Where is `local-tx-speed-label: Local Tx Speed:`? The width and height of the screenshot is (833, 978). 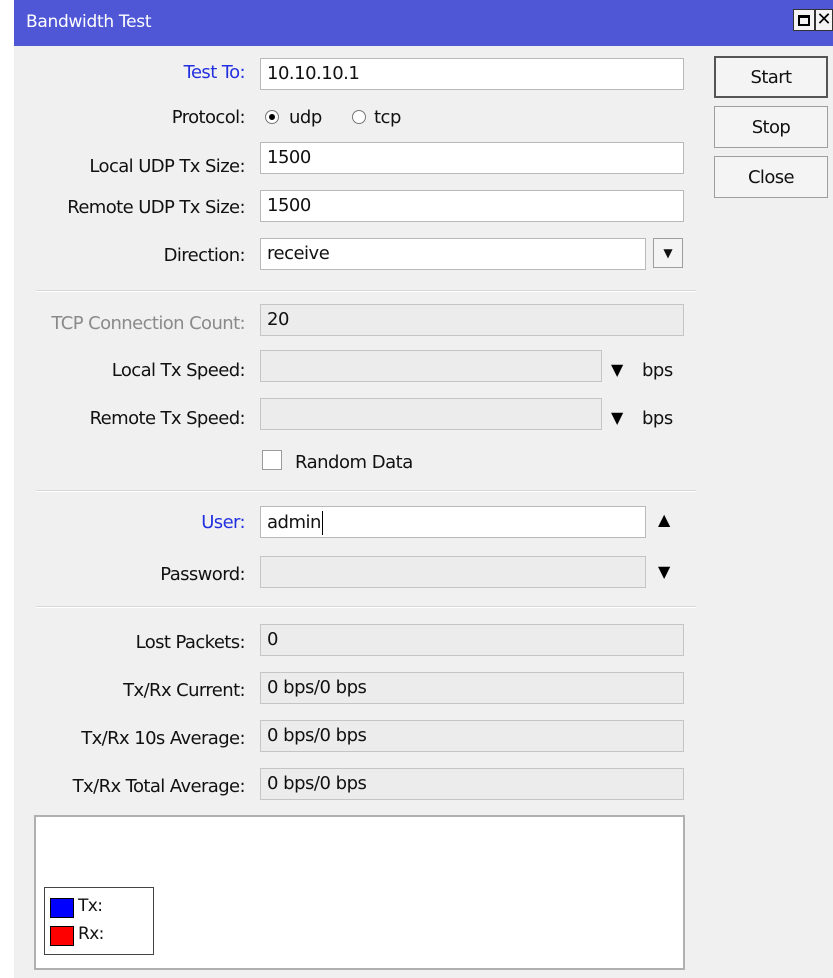 local-tx-speed-label: Local Tx Speed: is located at coordinates (178, 370).